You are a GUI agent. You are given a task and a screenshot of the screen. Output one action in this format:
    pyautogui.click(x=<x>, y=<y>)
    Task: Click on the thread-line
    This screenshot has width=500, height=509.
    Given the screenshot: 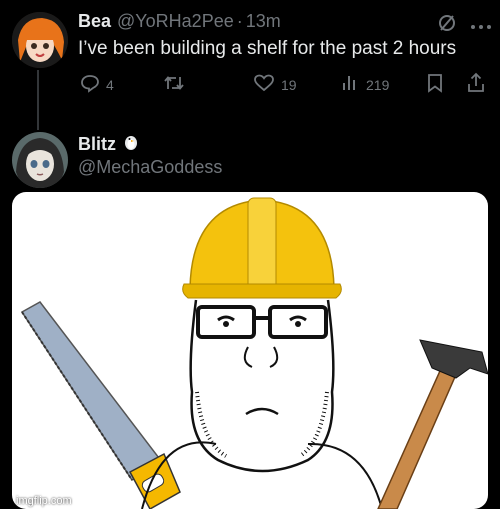 What is the action you would take?
    pyautogui.click(x=38, y=100)
    